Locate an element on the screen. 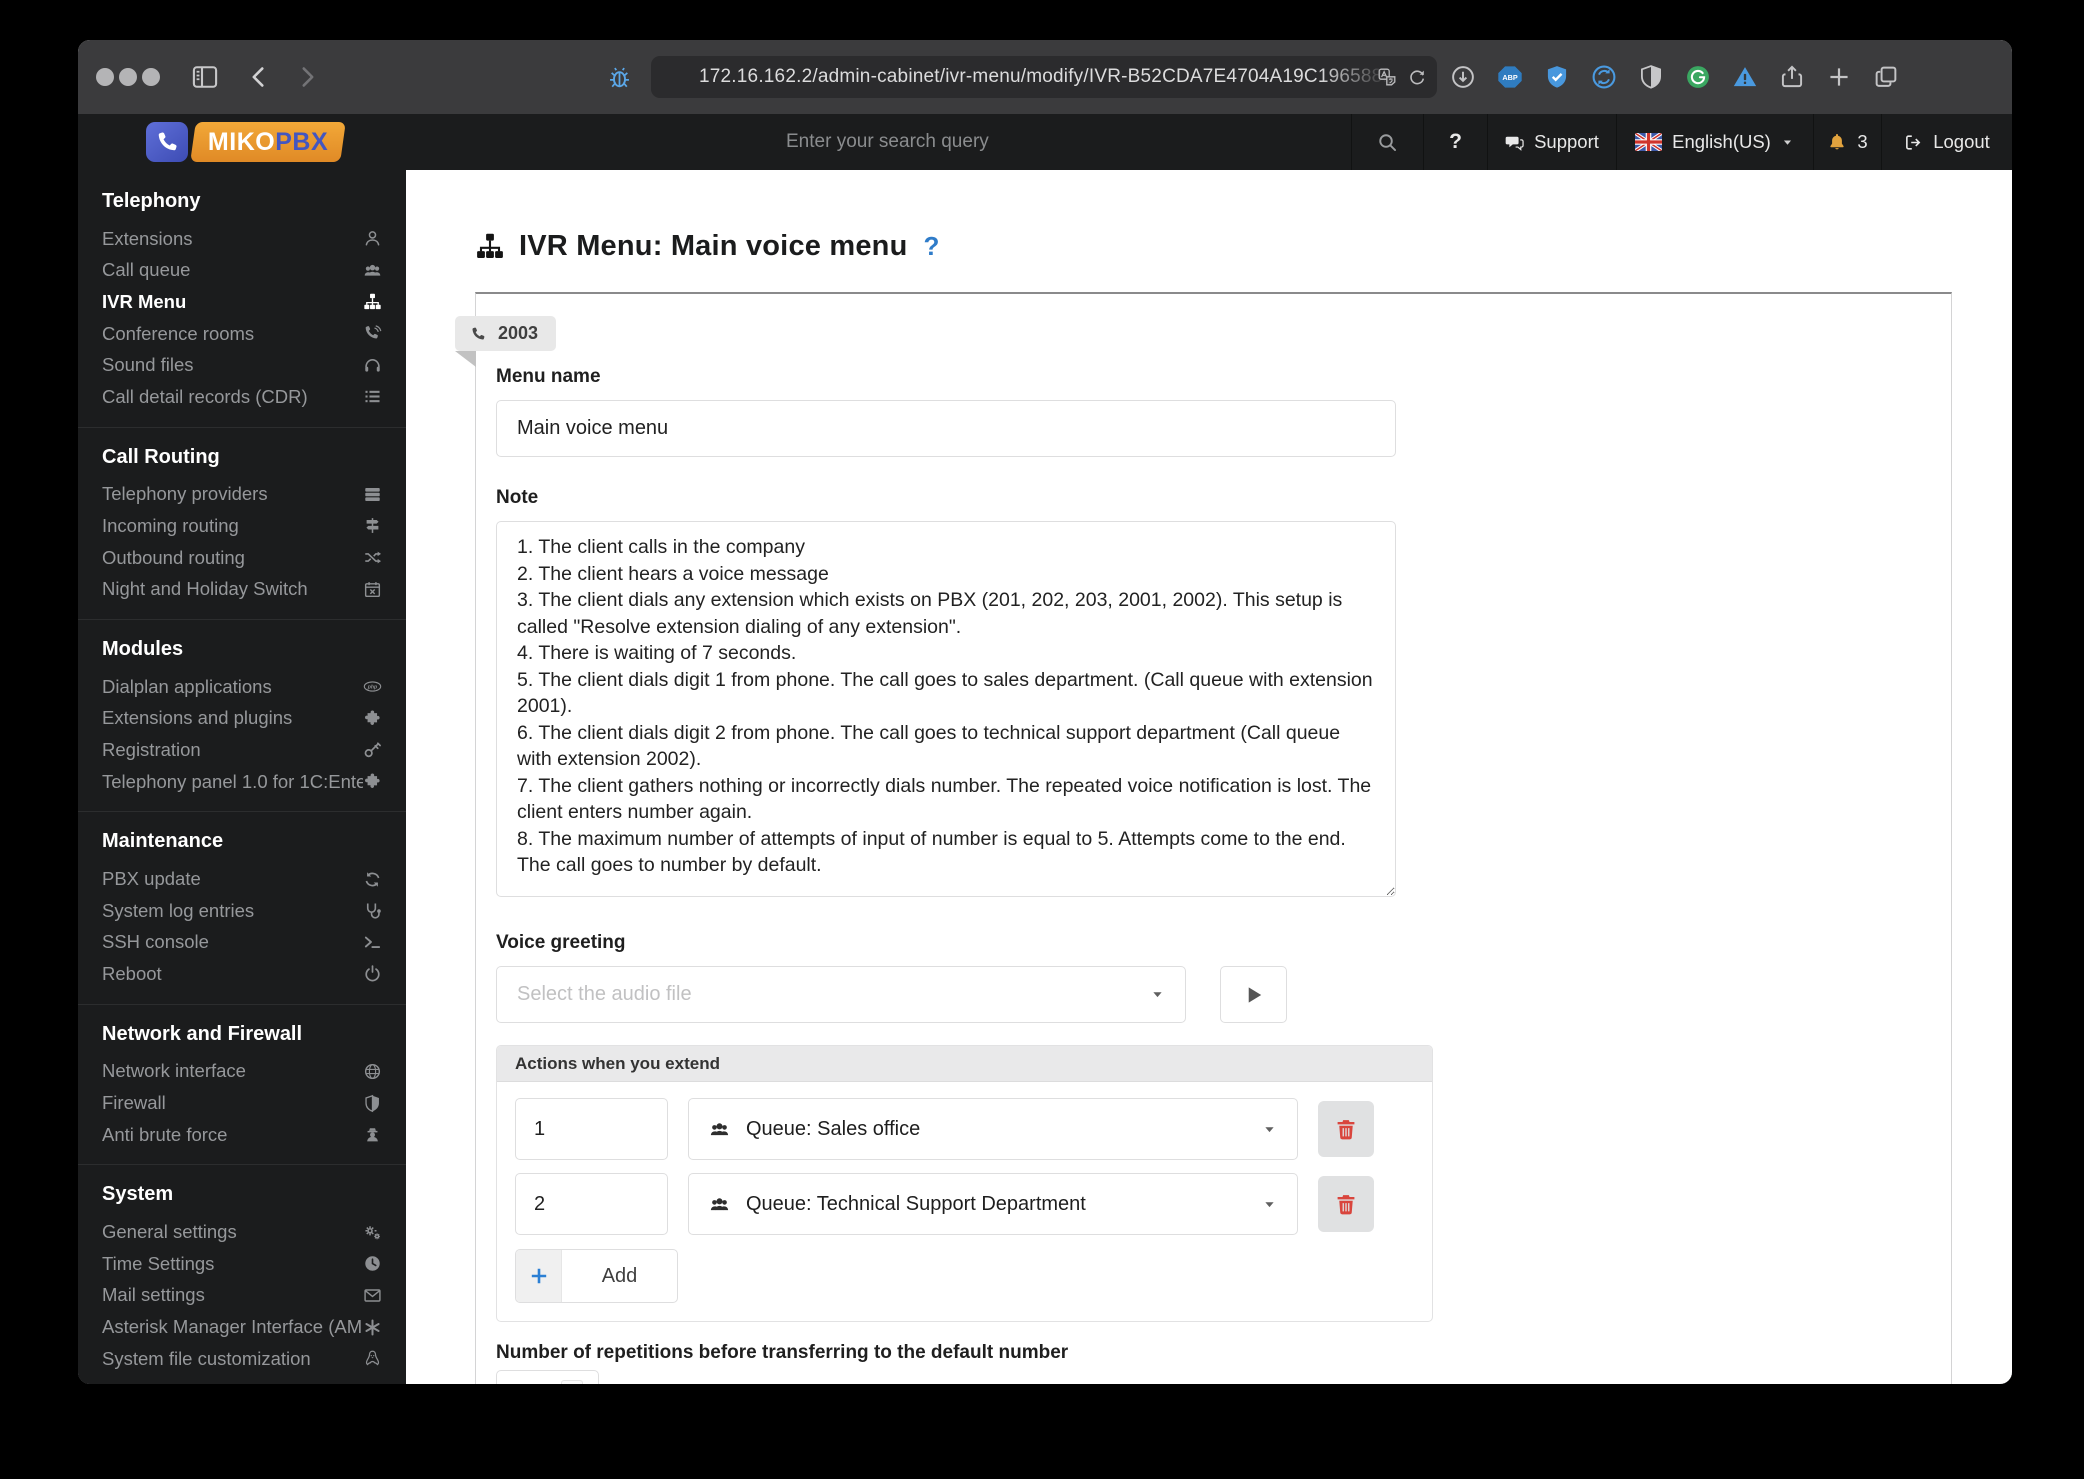 The height and width of the screenshot is (1479, 2084). shield-check-icon is located at coordinates (1557, 77).